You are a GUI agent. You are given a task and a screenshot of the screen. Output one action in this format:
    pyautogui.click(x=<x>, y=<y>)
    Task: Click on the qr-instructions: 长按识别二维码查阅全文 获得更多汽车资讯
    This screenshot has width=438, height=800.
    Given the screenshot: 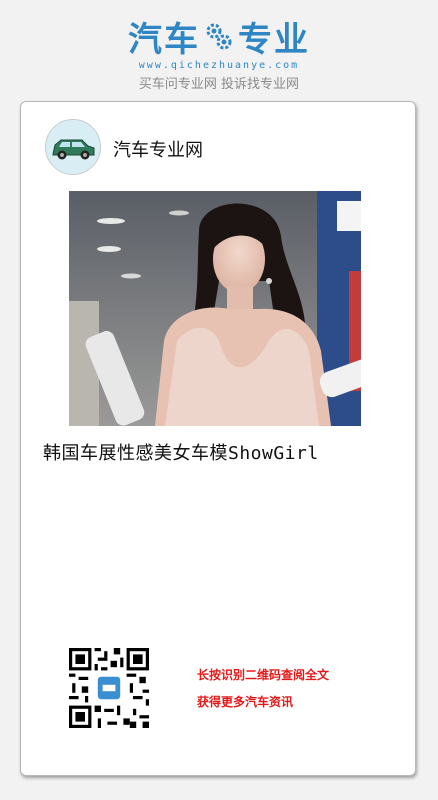 What is the action you would take?
    pyautogui.click(x=263, y=689)
    